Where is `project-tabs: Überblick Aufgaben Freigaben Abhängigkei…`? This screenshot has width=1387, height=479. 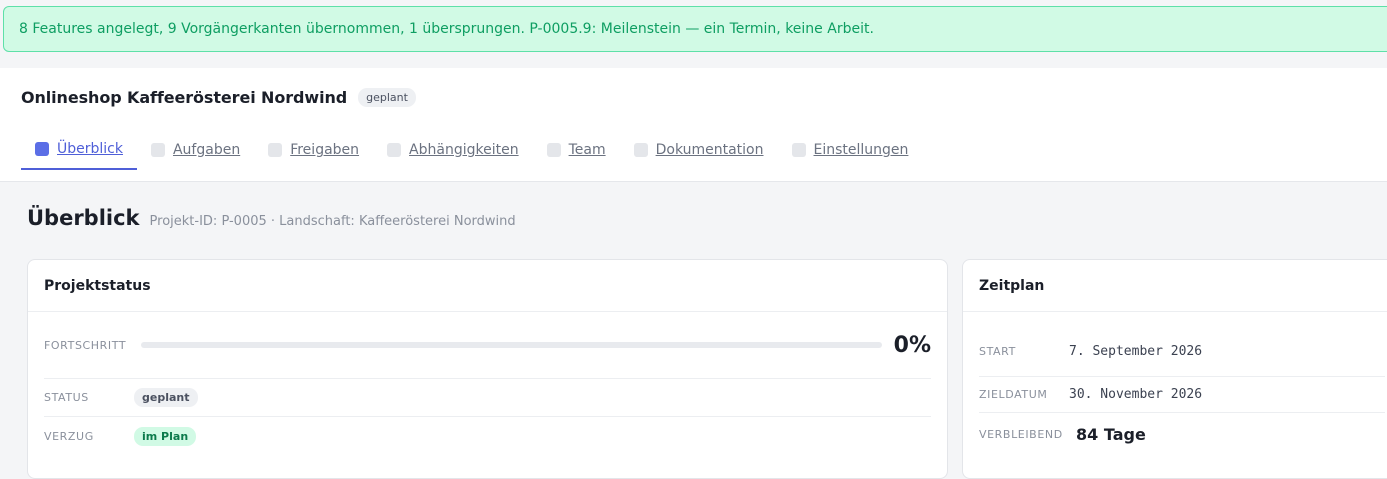 project-tabs: Überblick Aufgaben Freigaben Abhängigkei… is located at coordinates (471, 150).